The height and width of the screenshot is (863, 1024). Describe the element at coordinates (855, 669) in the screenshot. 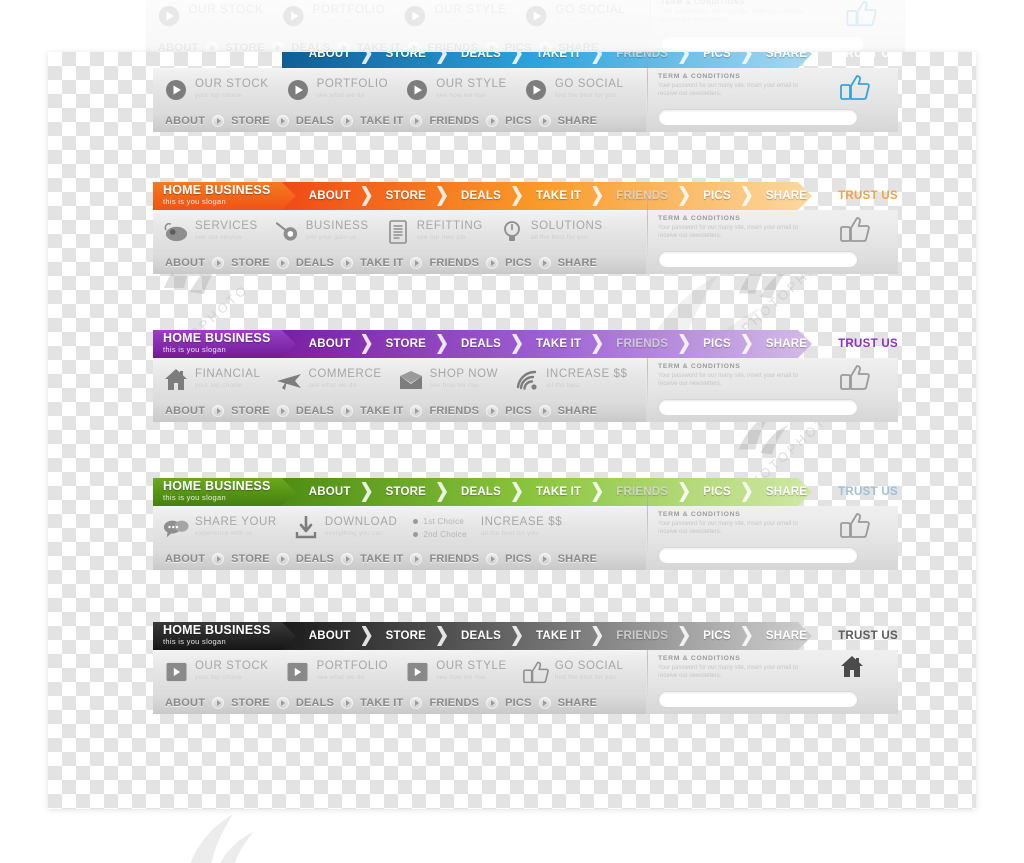

I see `home-icon` at that location.